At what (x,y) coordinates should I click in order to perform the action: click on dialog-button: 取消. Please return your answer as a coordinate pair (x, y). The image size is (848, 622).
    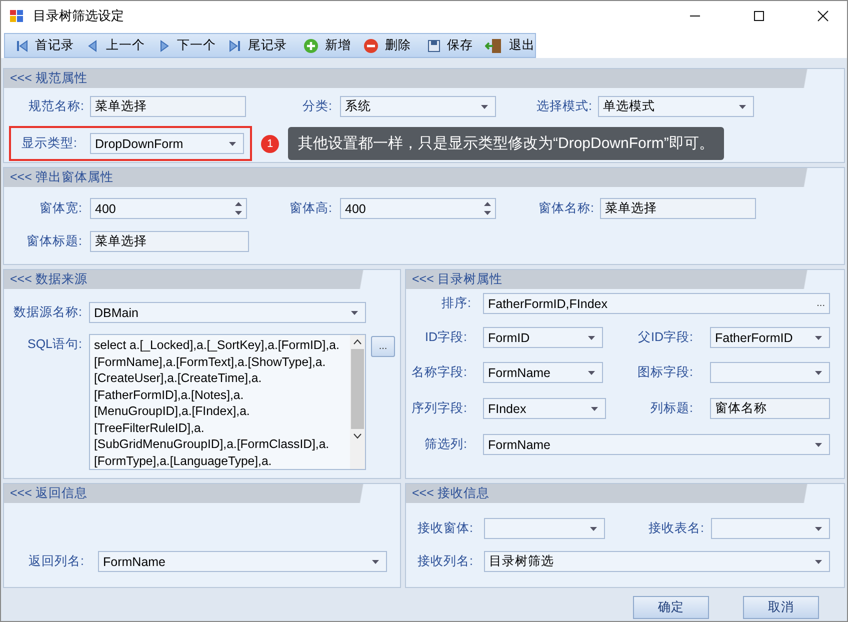
    Looking at the image, I should click on (781, 607).